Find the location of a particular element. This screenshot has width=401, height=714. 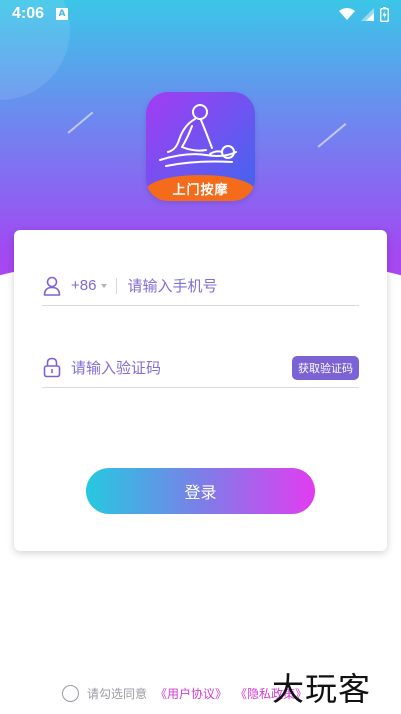

login-button: 登录 is located at coordinates (200, 491).